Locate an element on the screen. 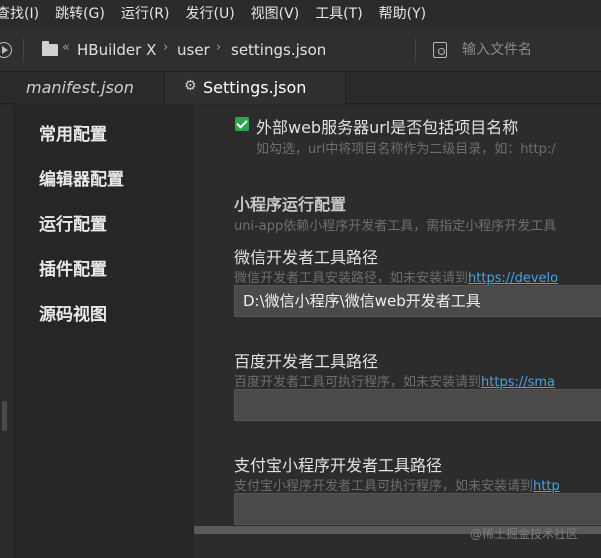 This screenshot has height=558, width=601. baidu-path-desc: 百度开发者工具可执行程序，如未安装请到https://sma is located at coordinates (394, 380).